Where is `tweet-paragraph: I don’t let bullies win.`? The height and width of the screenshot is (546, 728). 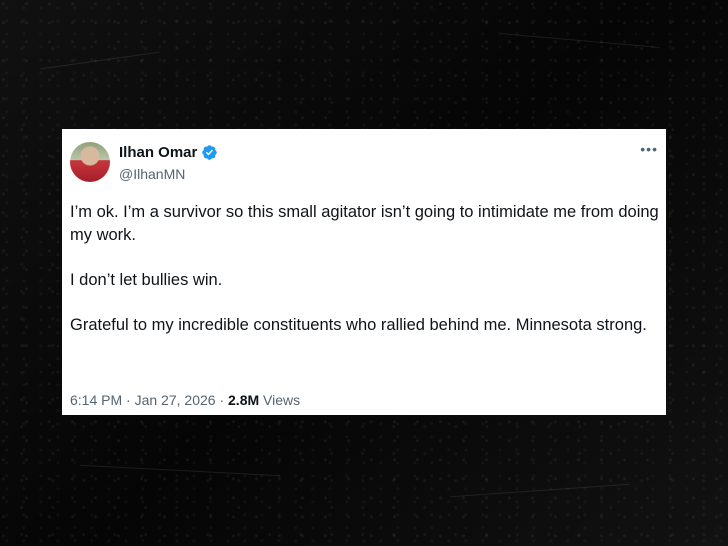
tweet-paragraph: I don’t let bullies win. is located at coordinates (146, 280).